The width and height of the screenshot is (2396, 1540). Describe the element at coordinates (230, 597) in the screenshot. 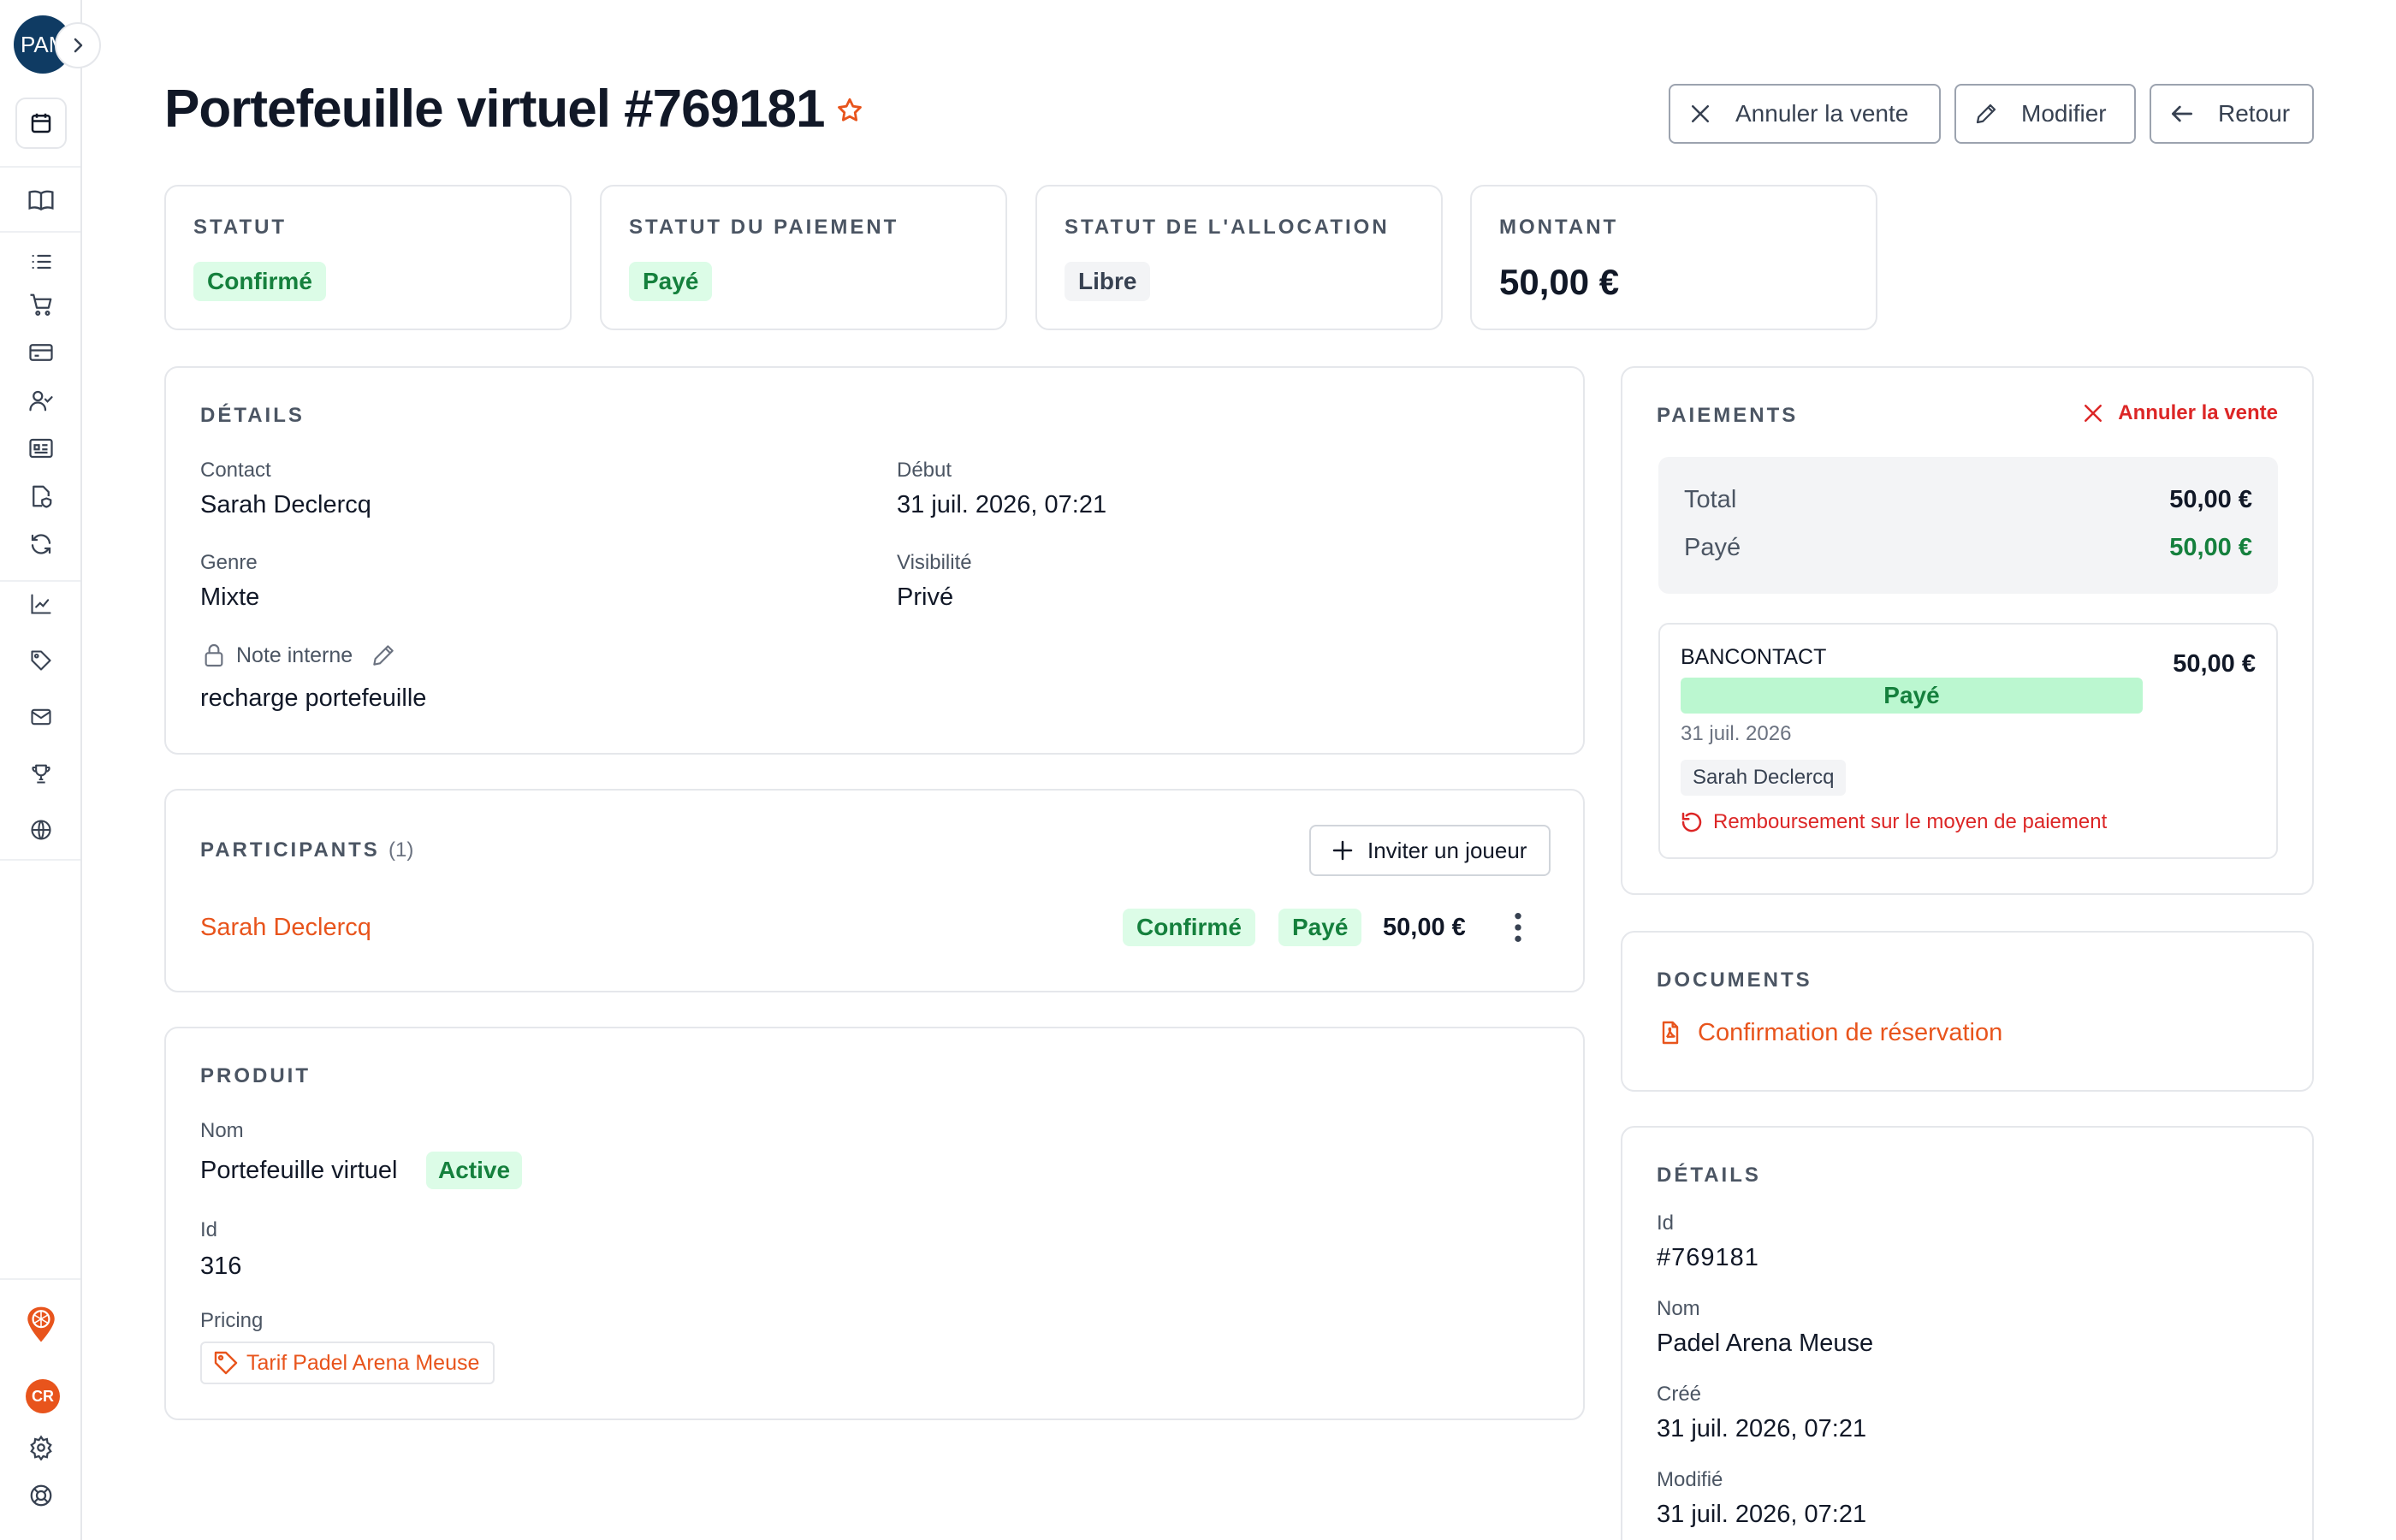

I see `gender-value: Mixte` at that location.